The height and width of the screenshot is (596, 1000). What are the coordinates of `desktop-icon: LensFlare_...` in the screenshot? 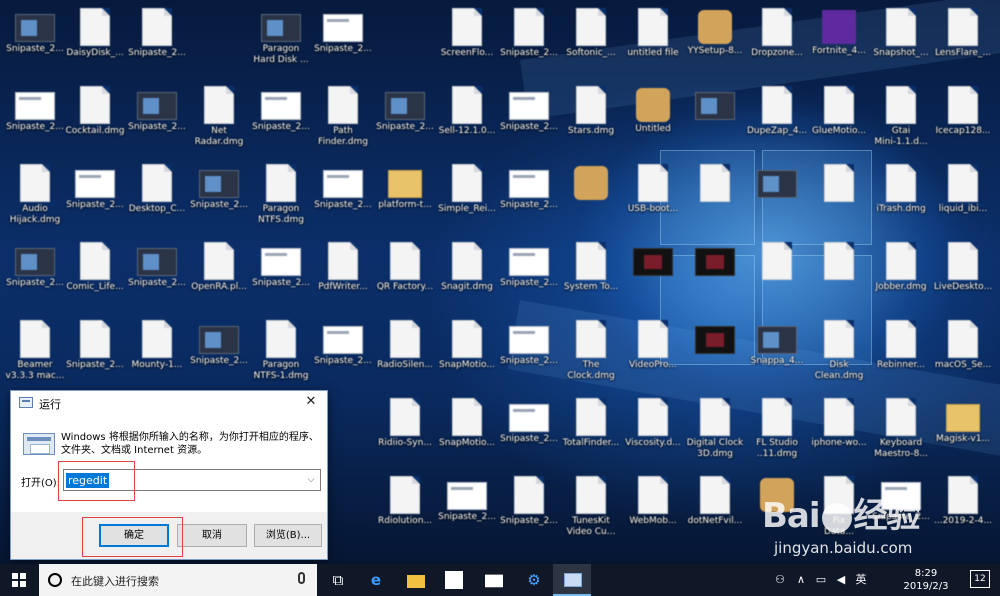 It's located at (963, 43).